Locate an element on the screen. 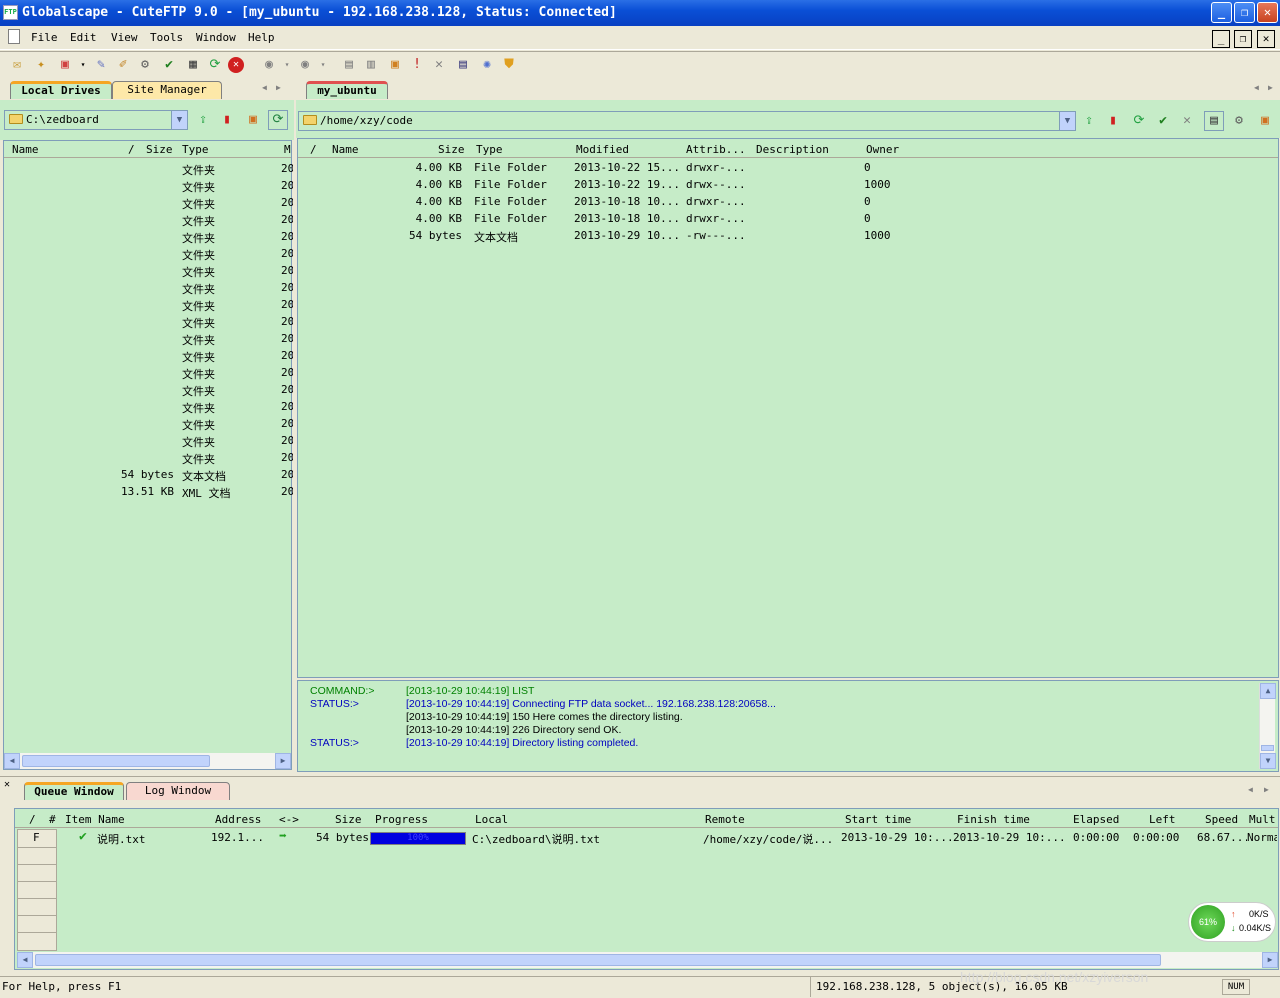  stop-icon: ✕ is located at coordinates (236, 65).